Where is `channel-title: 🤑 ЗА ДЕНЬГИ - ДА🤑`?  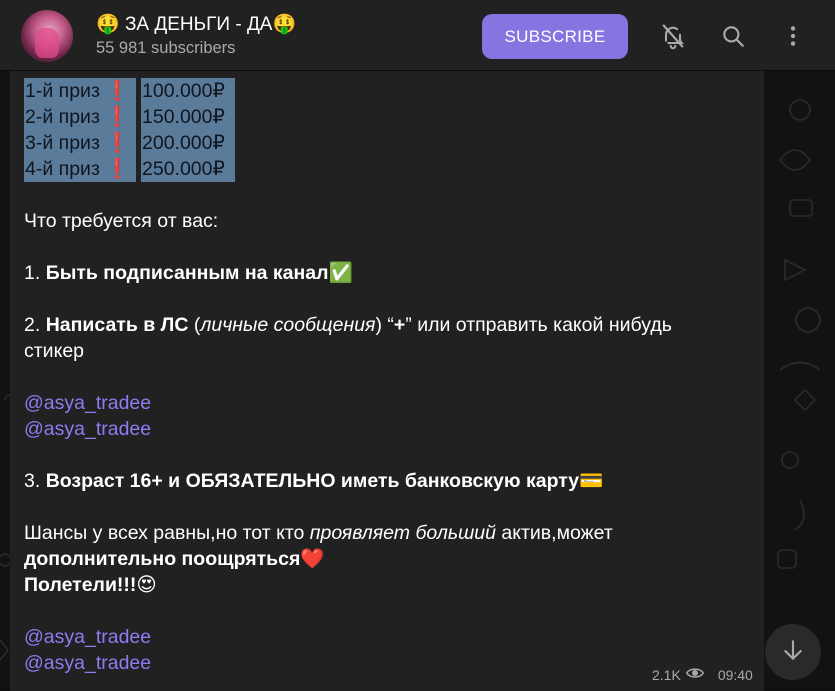 channel-title: 🤑 ЗА ДЕНЬГИ - ДА🤑 is located at coordinates (196, 24).